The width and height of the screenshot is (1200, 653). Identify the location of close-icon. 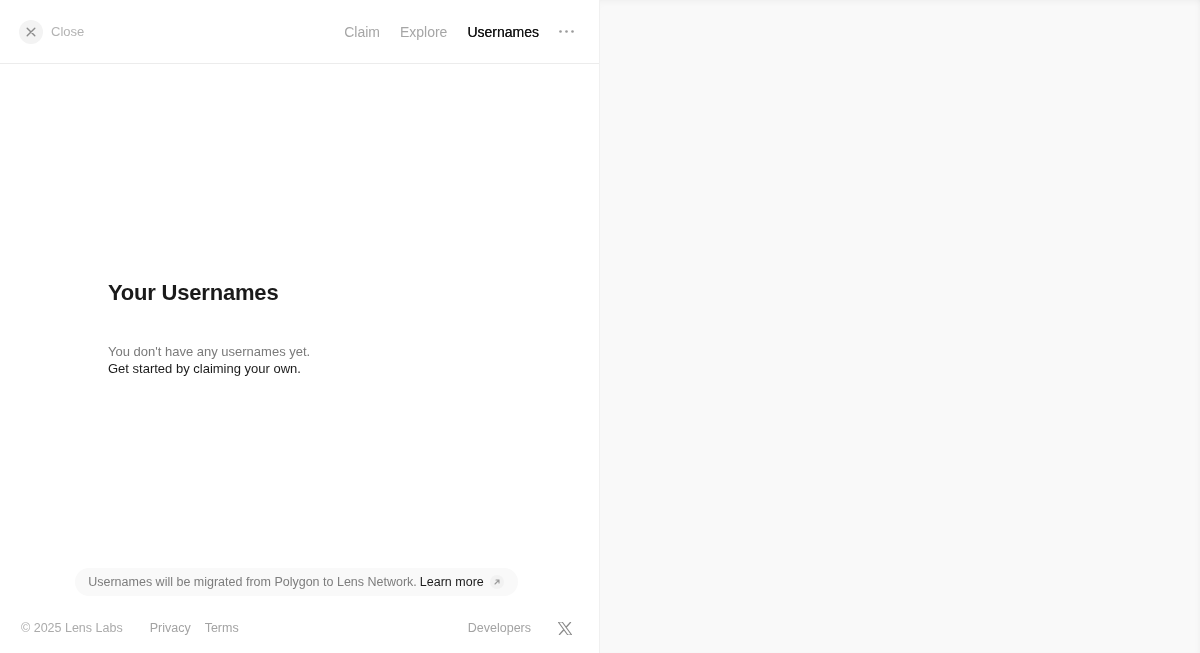
(31, 31).